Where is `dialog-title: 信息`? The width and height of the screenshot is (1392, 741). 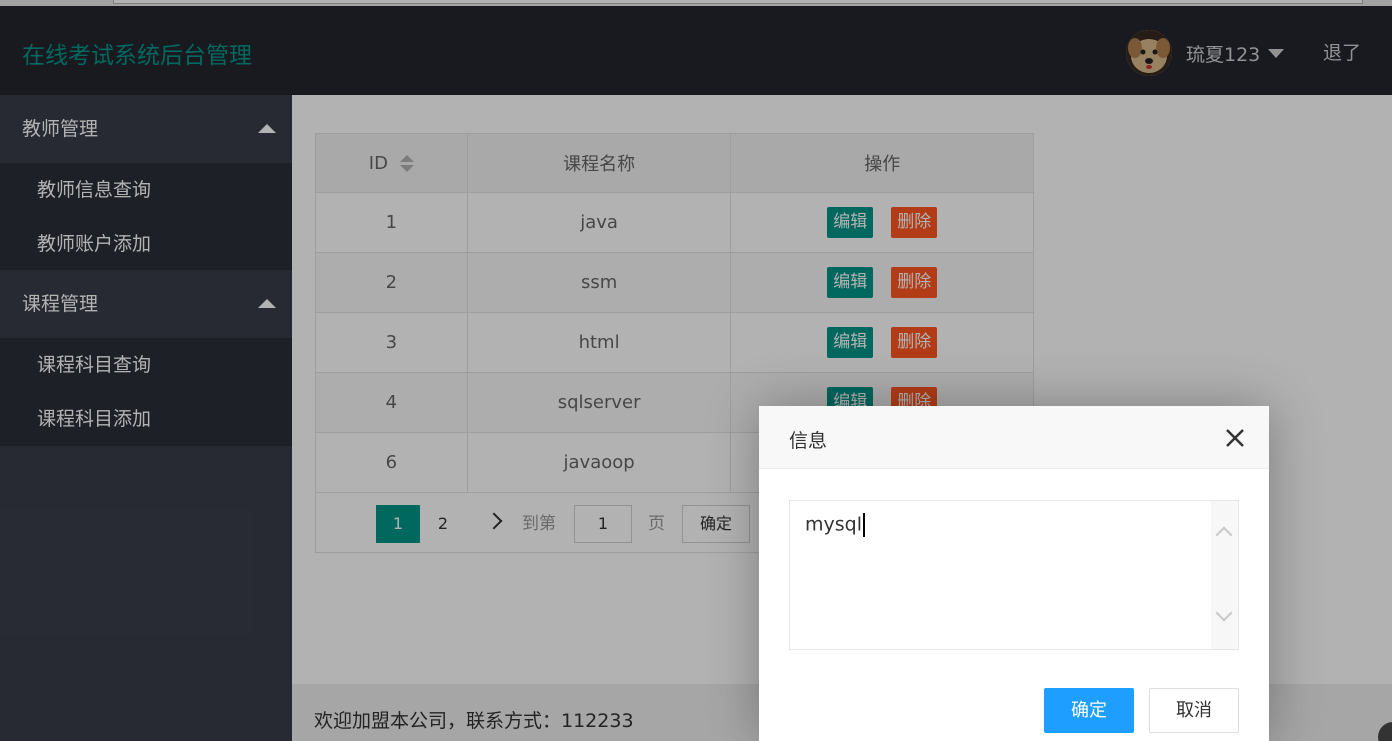 dialog-title: 信息 is located at coordinates (808, 441).